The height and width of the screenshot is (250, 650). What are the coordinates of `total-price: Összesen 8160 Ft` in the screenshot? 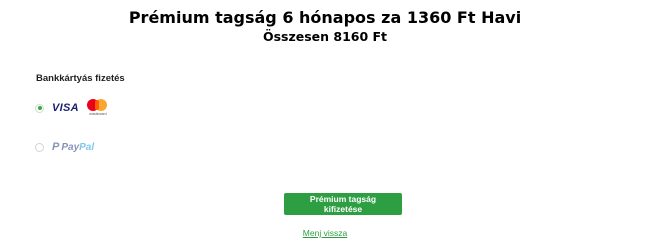 It's located at (325, 36).